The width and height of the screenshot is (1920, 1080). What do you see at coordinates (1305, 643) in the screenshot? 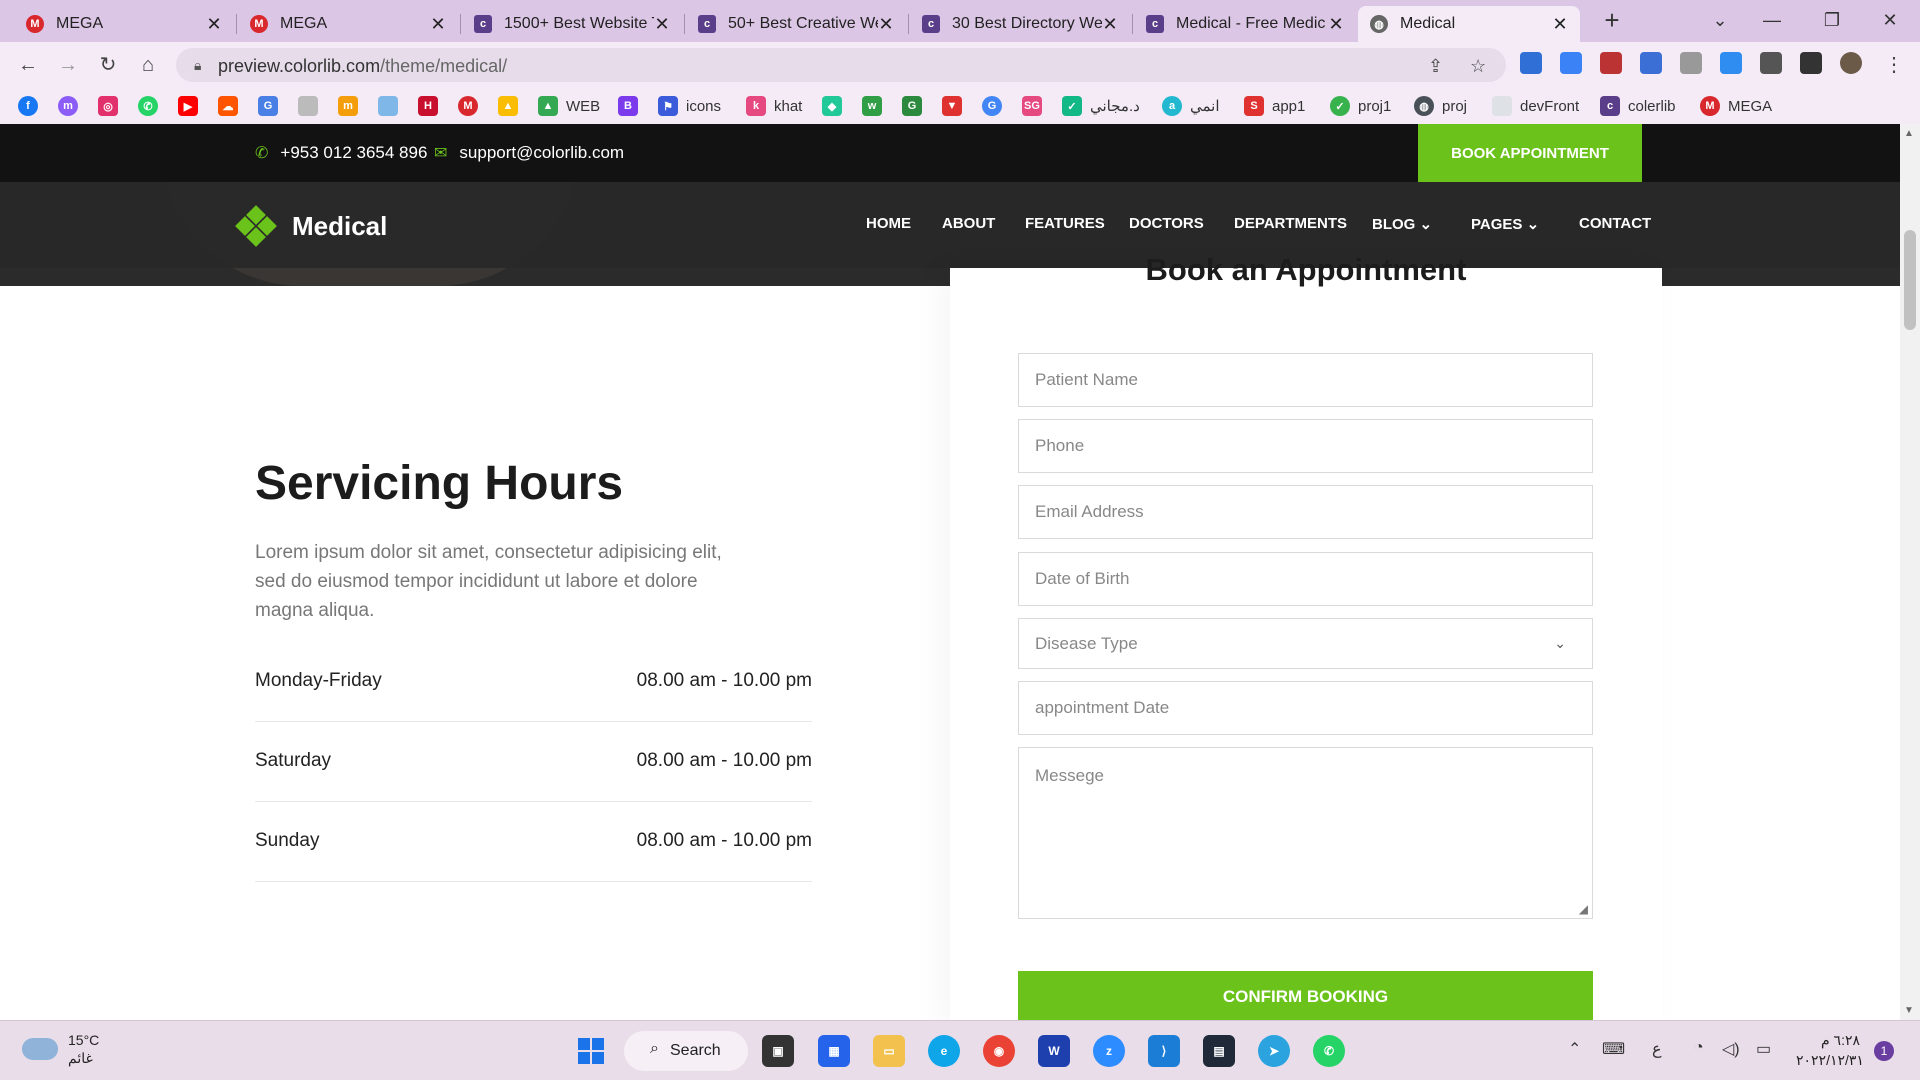
I see `disease-type-select: Disease Type ⌄` at bounding box center [1305, 643].